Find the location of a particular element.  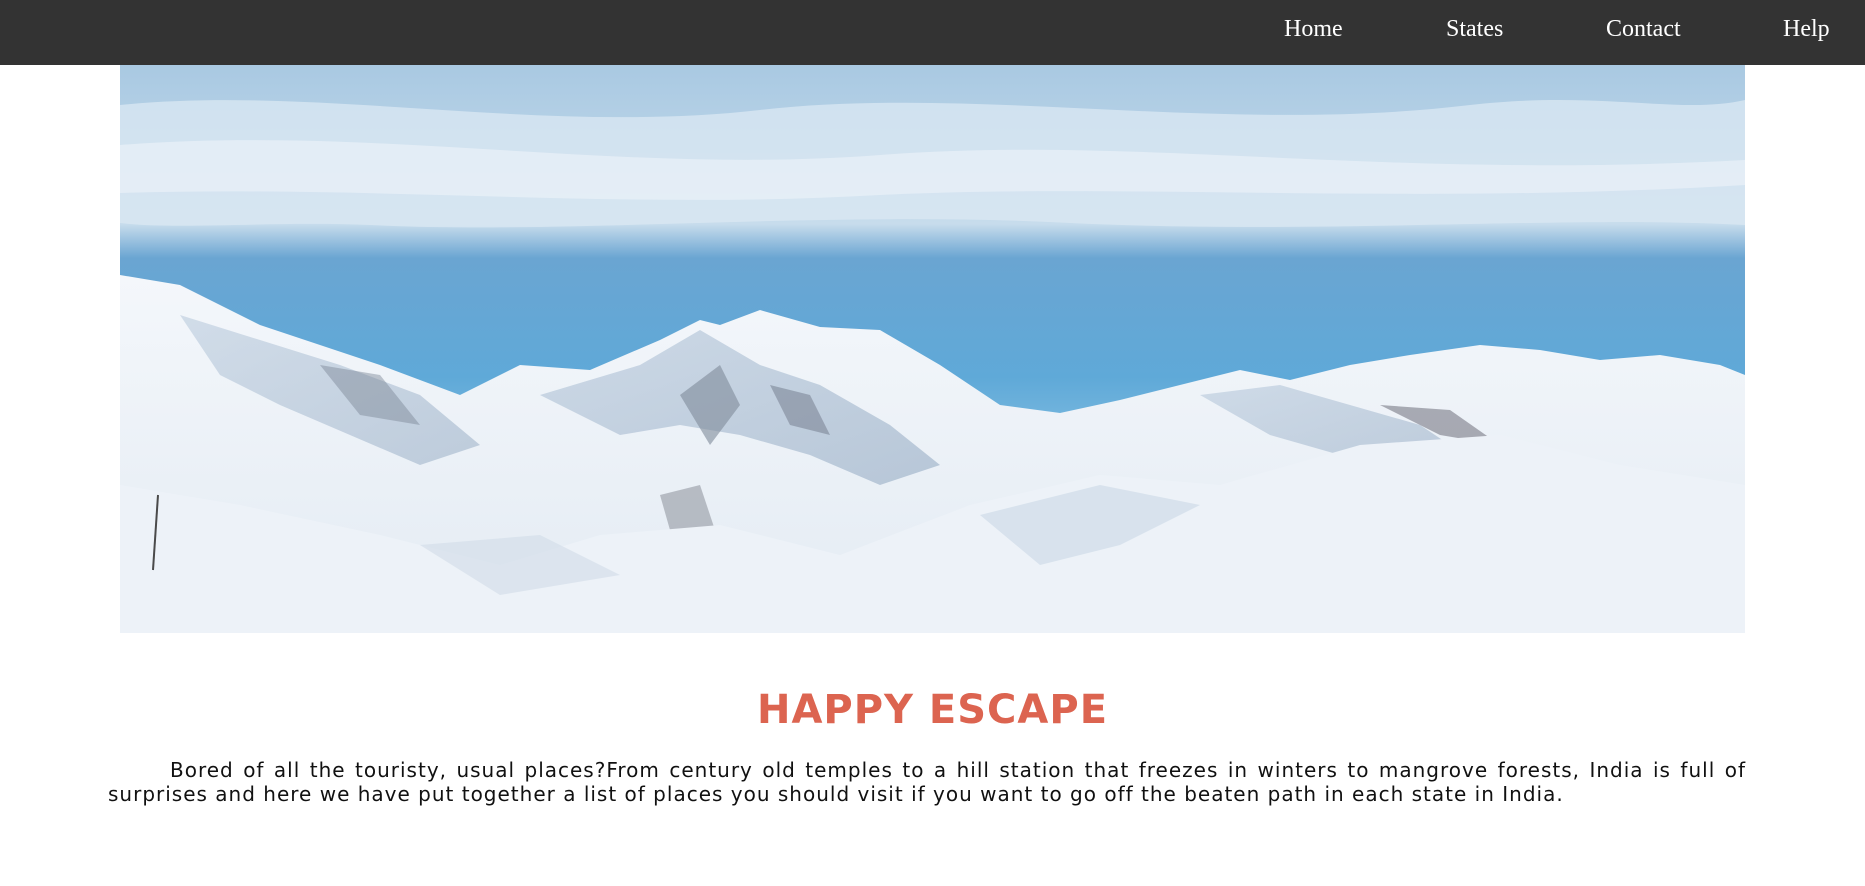

page-title: HAPPY ESCAPE is located at coordinates (932, 710).